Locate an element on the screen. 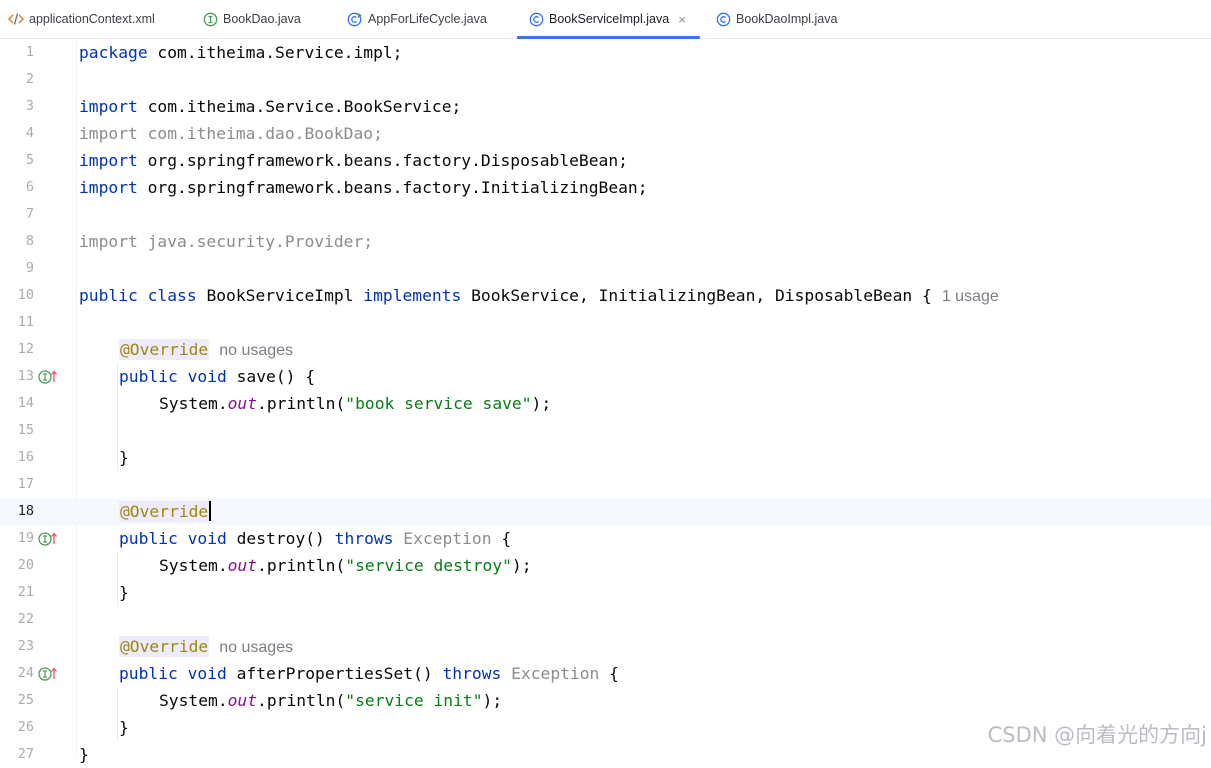 This screenshot has height=768, width=1211. code-text: package com.itheima.Service.impl; is located at coordinates (241, 52).